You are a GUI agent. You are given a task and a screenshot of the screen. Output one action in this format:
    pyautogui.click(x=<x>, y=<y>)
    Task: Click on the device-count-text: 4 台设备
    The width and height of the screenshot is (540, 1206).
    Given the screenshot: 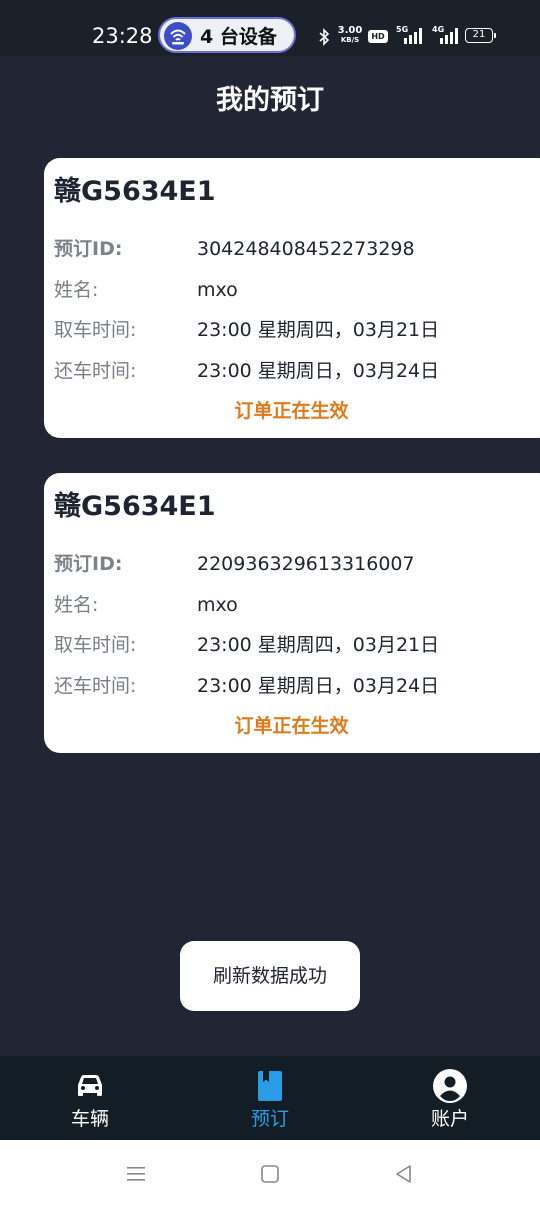 What is the action you would take?
    pyautogui.click(x=238, y=37)
    